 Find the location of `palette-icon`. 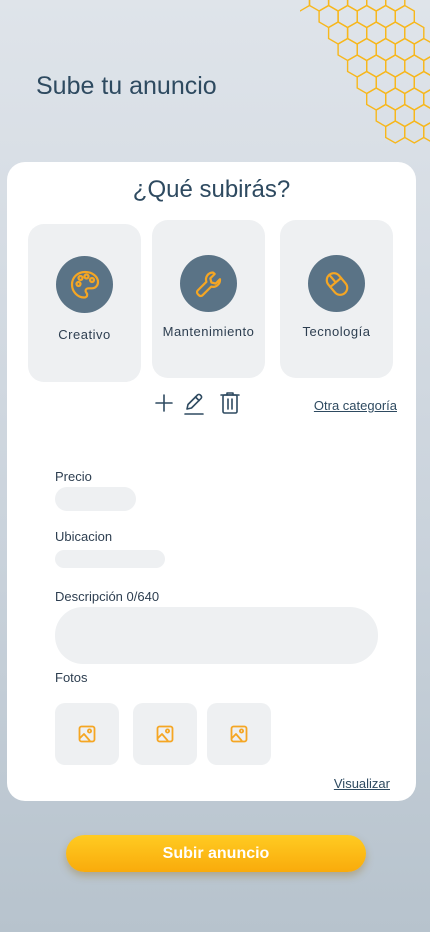

palette-icon is located at coordinates (84, 284).